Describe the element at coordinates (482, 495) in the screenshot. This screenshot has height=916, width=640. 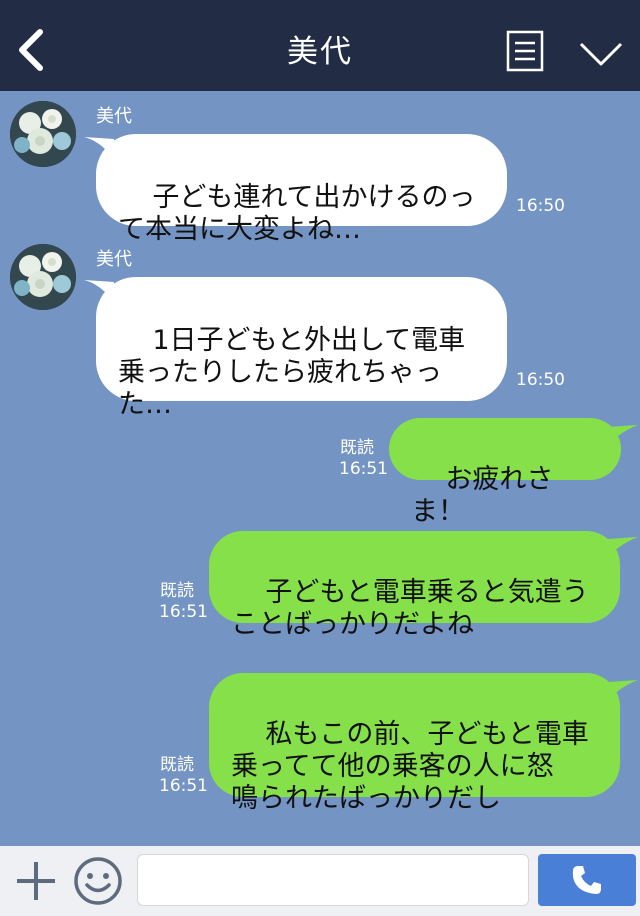
I see `message-text: お疲れさま！` at that location.